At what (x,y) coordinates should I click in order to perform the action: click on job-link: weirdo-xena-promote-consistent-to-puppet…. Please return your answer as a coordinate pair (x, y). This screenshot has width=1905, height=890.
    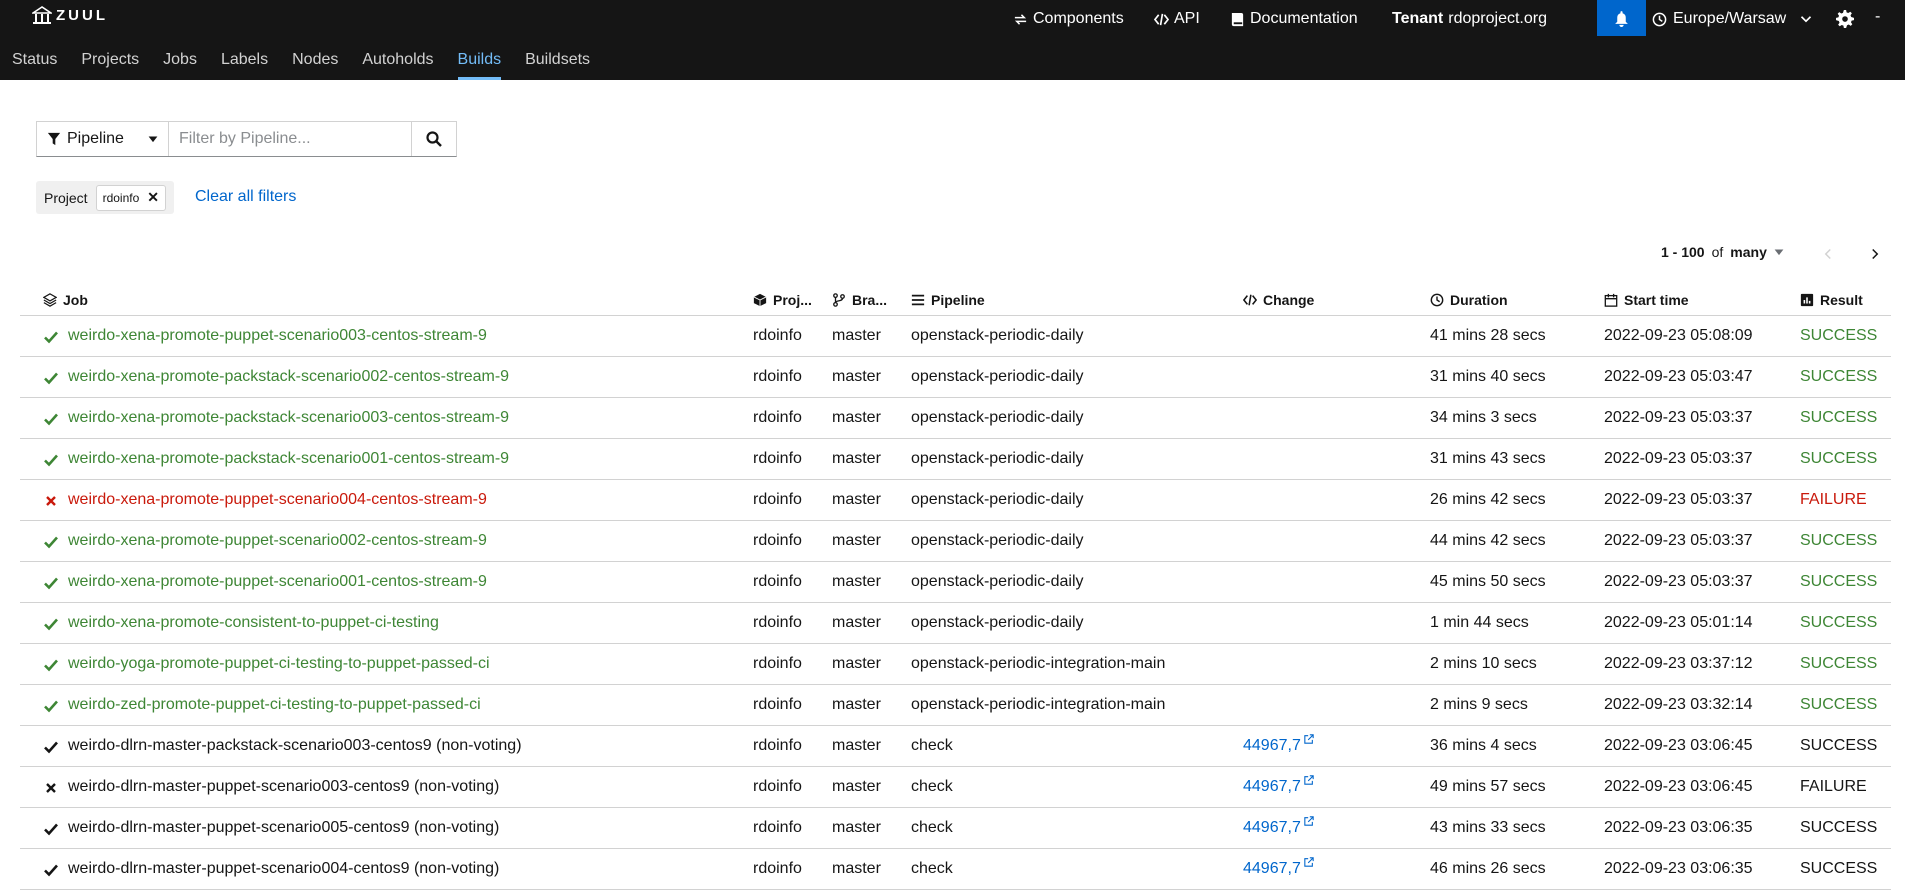
    Looking at the image, I should click on (253, 623).